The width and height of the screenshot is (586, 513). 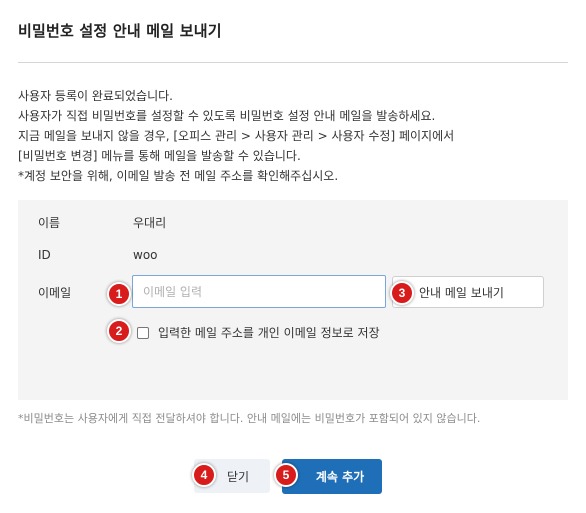 I want to click on description-line: 사용자 등록이 완료되었습니다., so click(x=95, y=96).